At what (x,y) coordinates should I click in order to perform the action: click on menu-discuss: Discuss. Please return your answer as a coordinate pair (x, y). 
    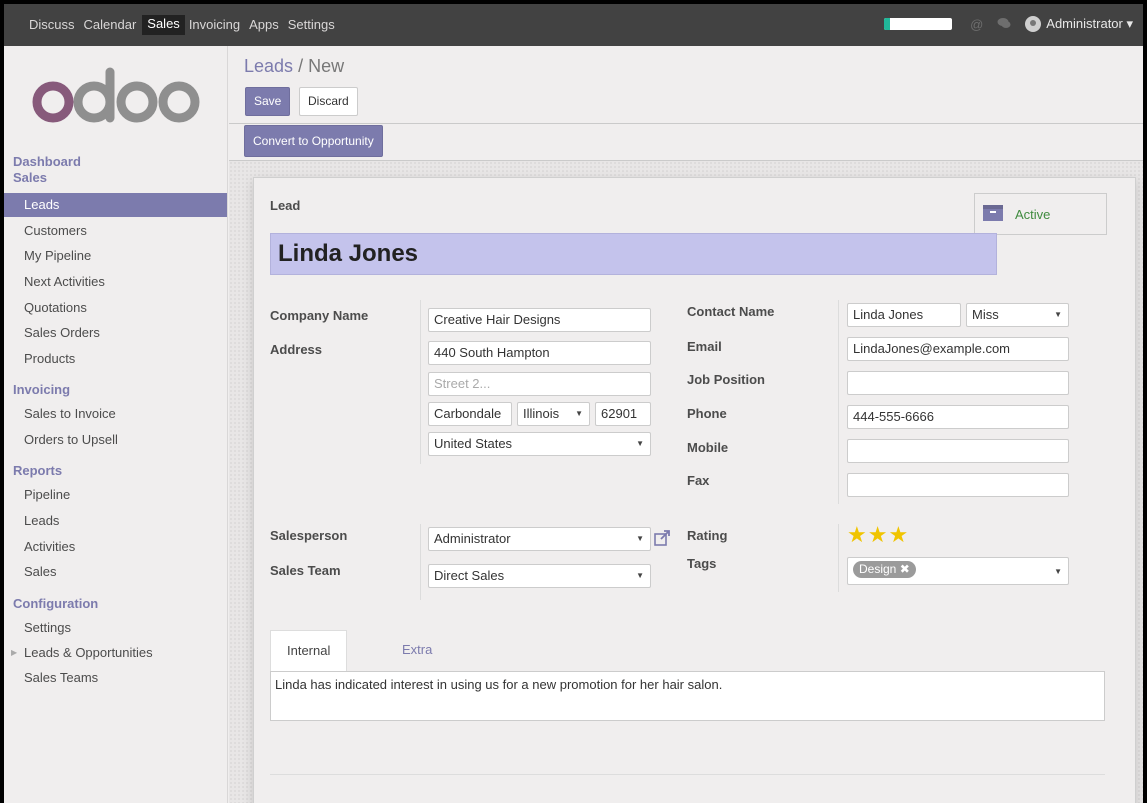
    Looking at the image, I should click on (52, 27).